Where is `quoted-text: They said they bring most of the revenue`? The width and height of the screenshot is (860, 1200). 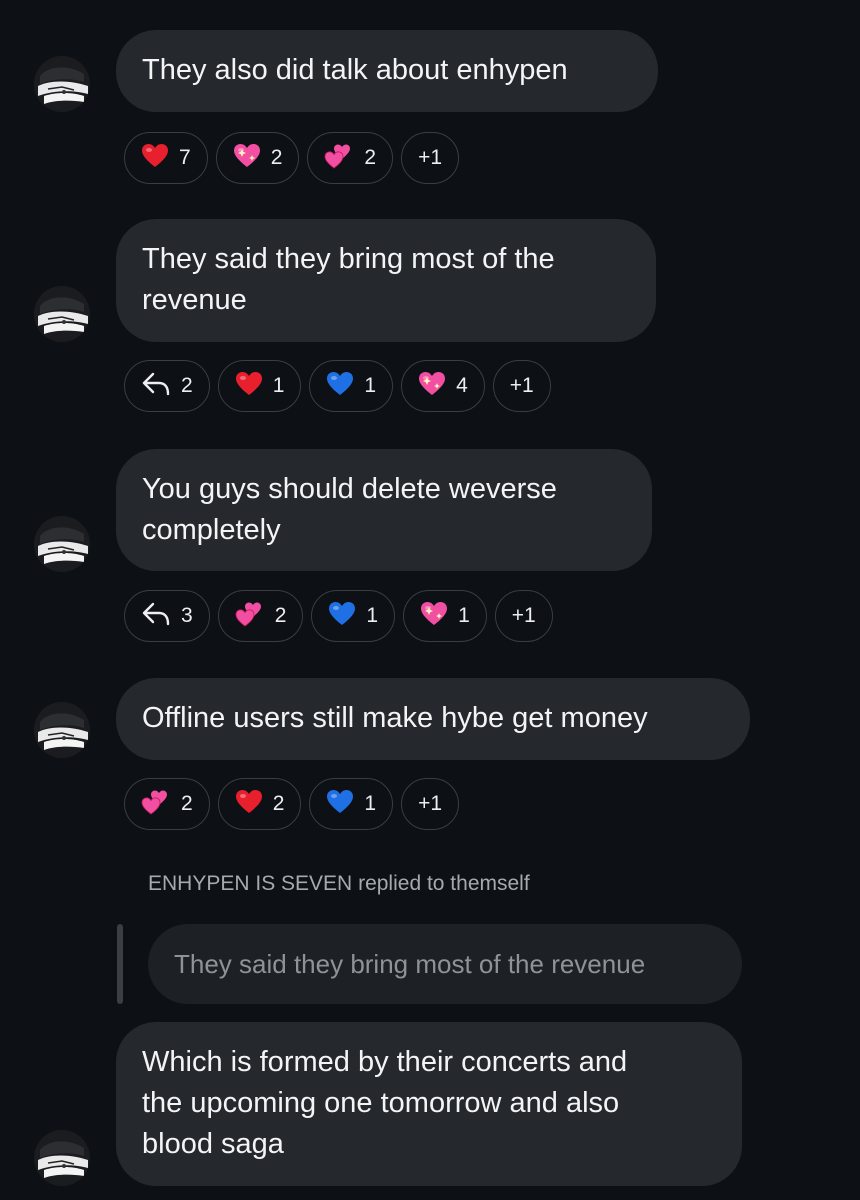 quoted-text: They said they bring most of the revenue is located at coordinates (410, 963).